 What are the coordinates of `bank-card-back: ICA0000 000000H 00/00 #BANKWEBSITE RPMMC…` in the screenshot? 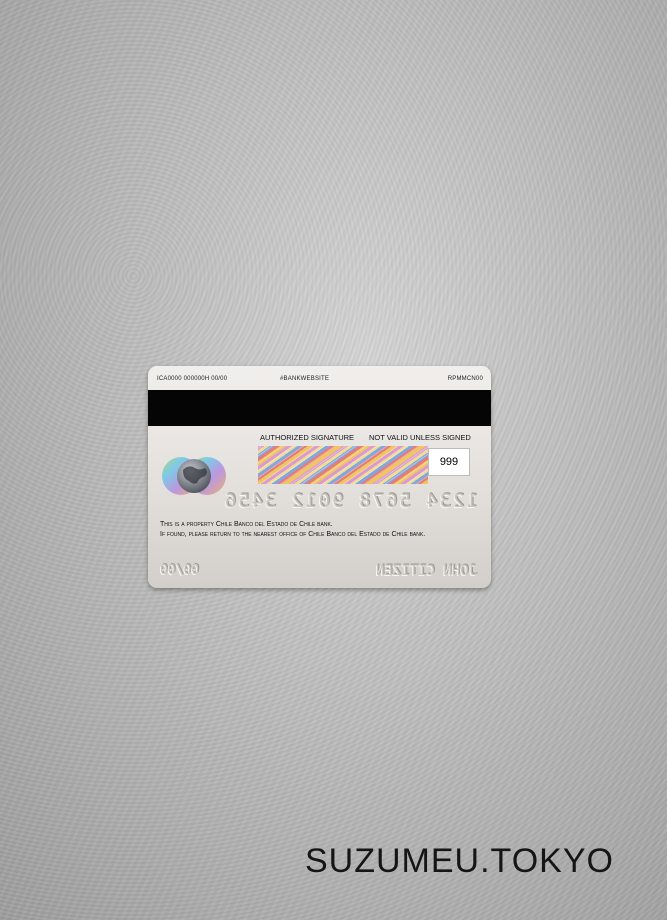 It's located at (319, 477).